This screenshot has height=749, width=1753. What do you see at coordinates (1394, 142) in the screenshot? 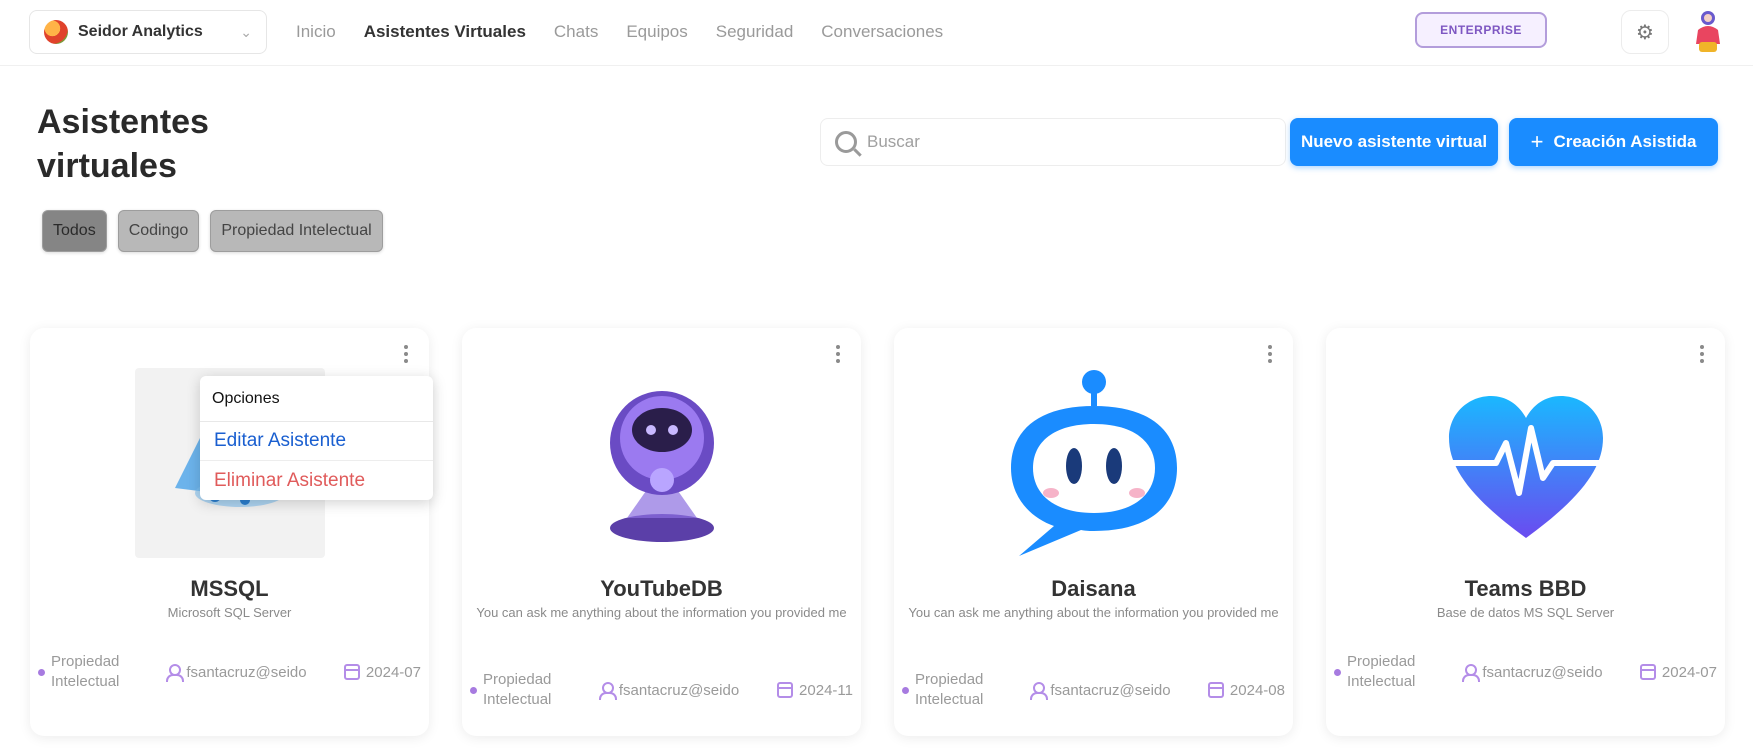
I see `new-assistant-button: Nuevo asistente virtual` at bounding box center [1394, 142].